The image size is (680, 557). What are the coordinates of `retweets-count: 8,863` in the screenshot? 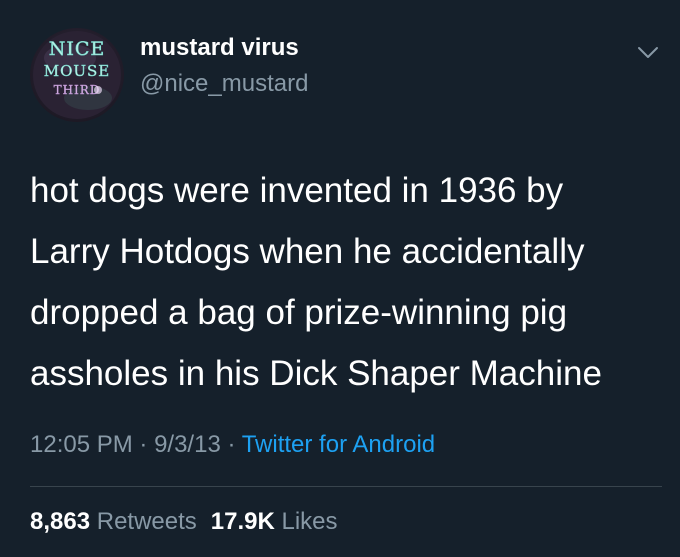 It's located at (60, 521).